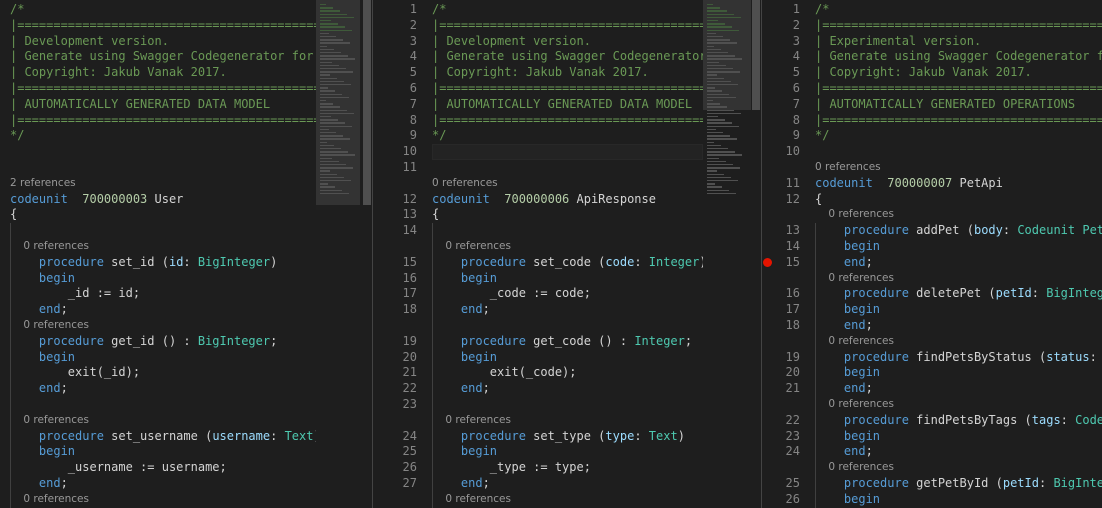 The image size is (1102, 508). Describe the element at coordinates (958, 105) in the screenshot. I see `code-line: | AUTOMATICALLY GENERATED OPERATIONS` at that location.